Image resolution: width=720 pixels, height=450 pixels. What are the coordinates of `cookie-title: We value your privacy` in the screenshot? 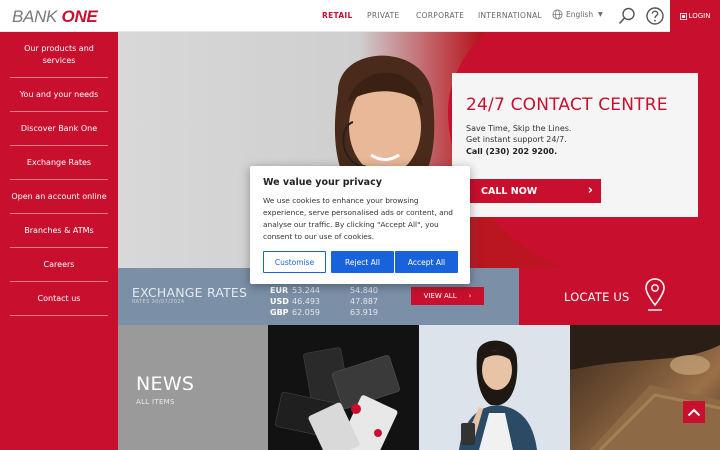 It's located at (322, 182).